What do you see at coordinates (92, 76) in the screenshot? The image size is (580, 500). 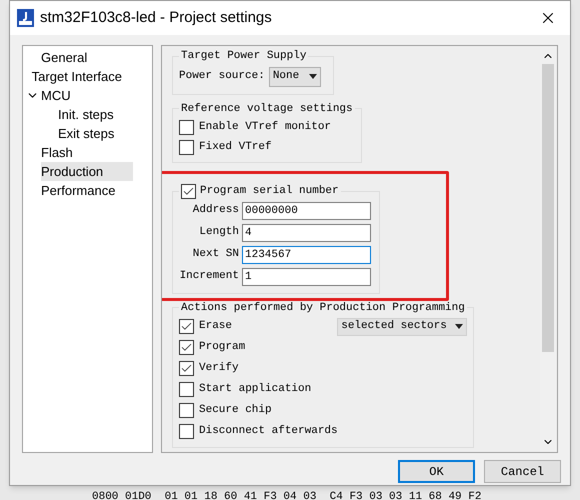 I see `tree-item: Target Interface` at bounding box center [92, 76].